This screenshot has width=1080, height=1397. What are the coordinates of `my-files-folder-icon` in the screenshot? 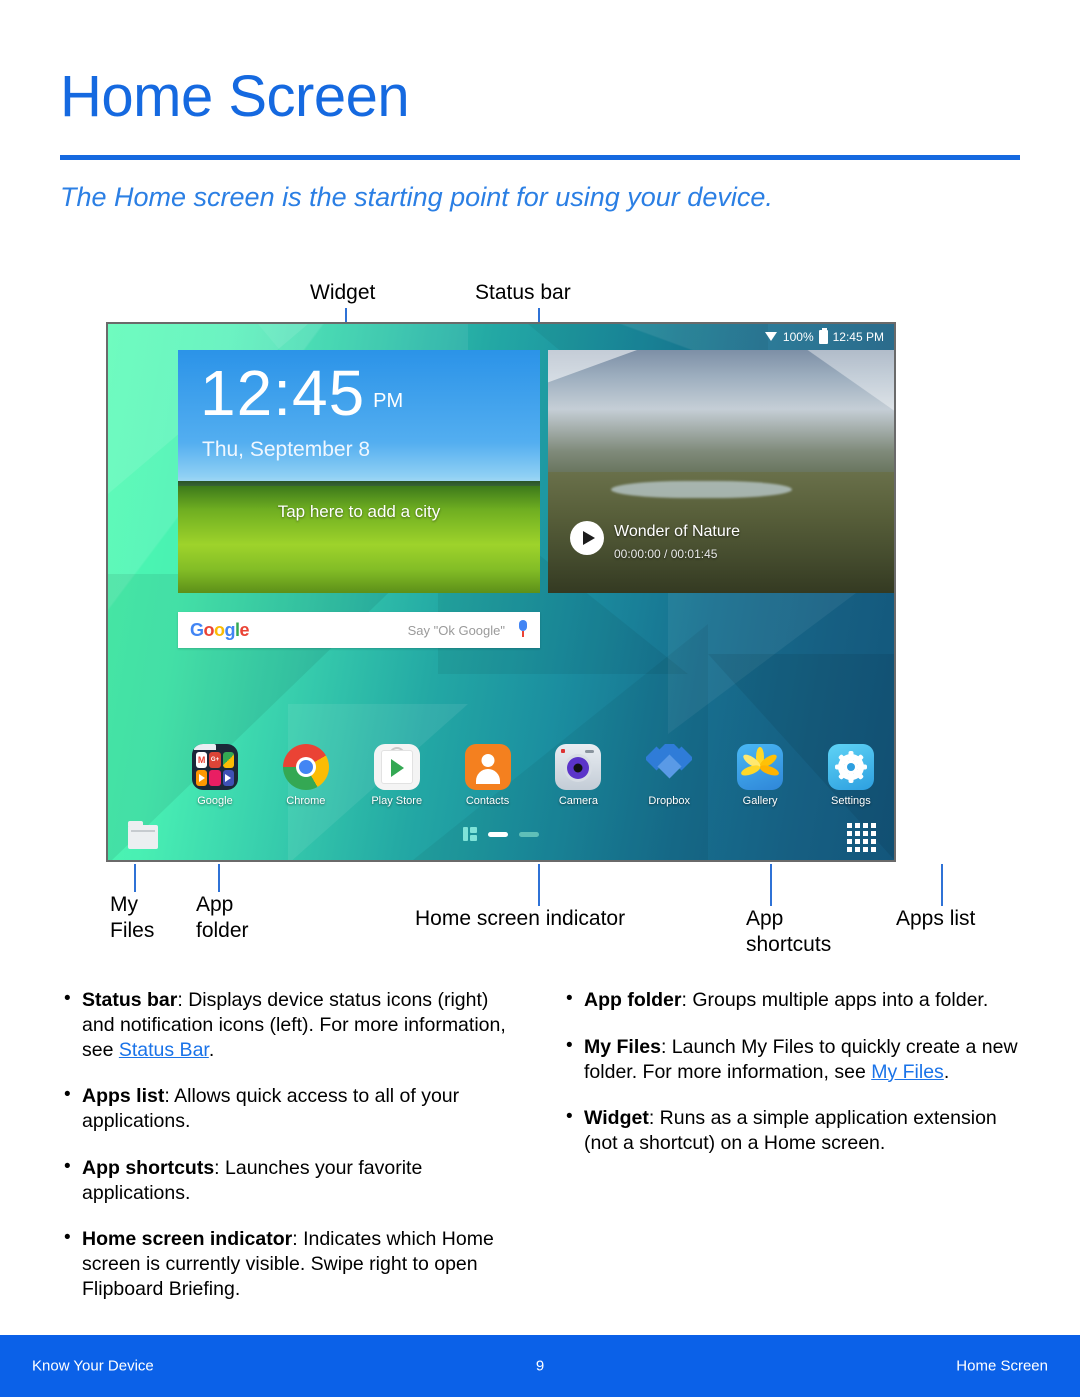 It's located at (143, 835).